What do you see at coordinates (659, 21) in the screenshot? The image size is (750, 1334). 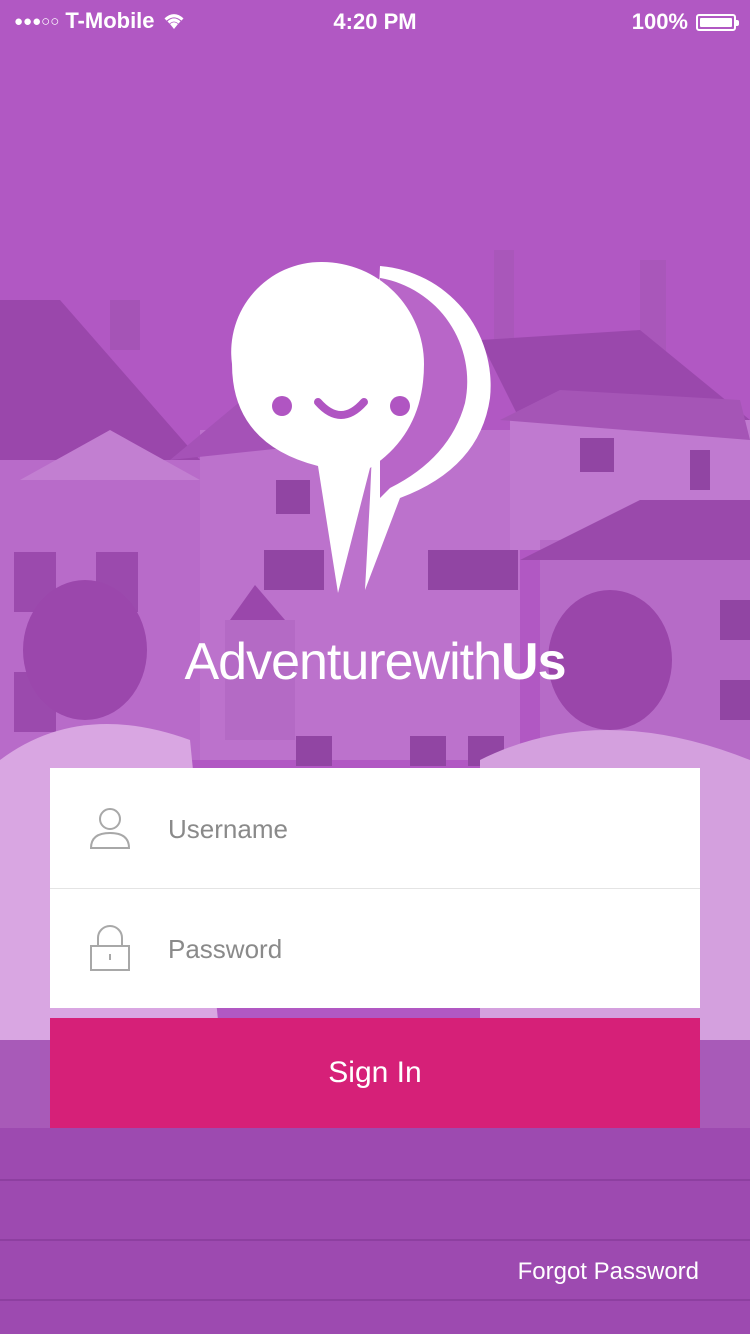 I see `battery-percentage: 100%` at bounding box center [659, 21].